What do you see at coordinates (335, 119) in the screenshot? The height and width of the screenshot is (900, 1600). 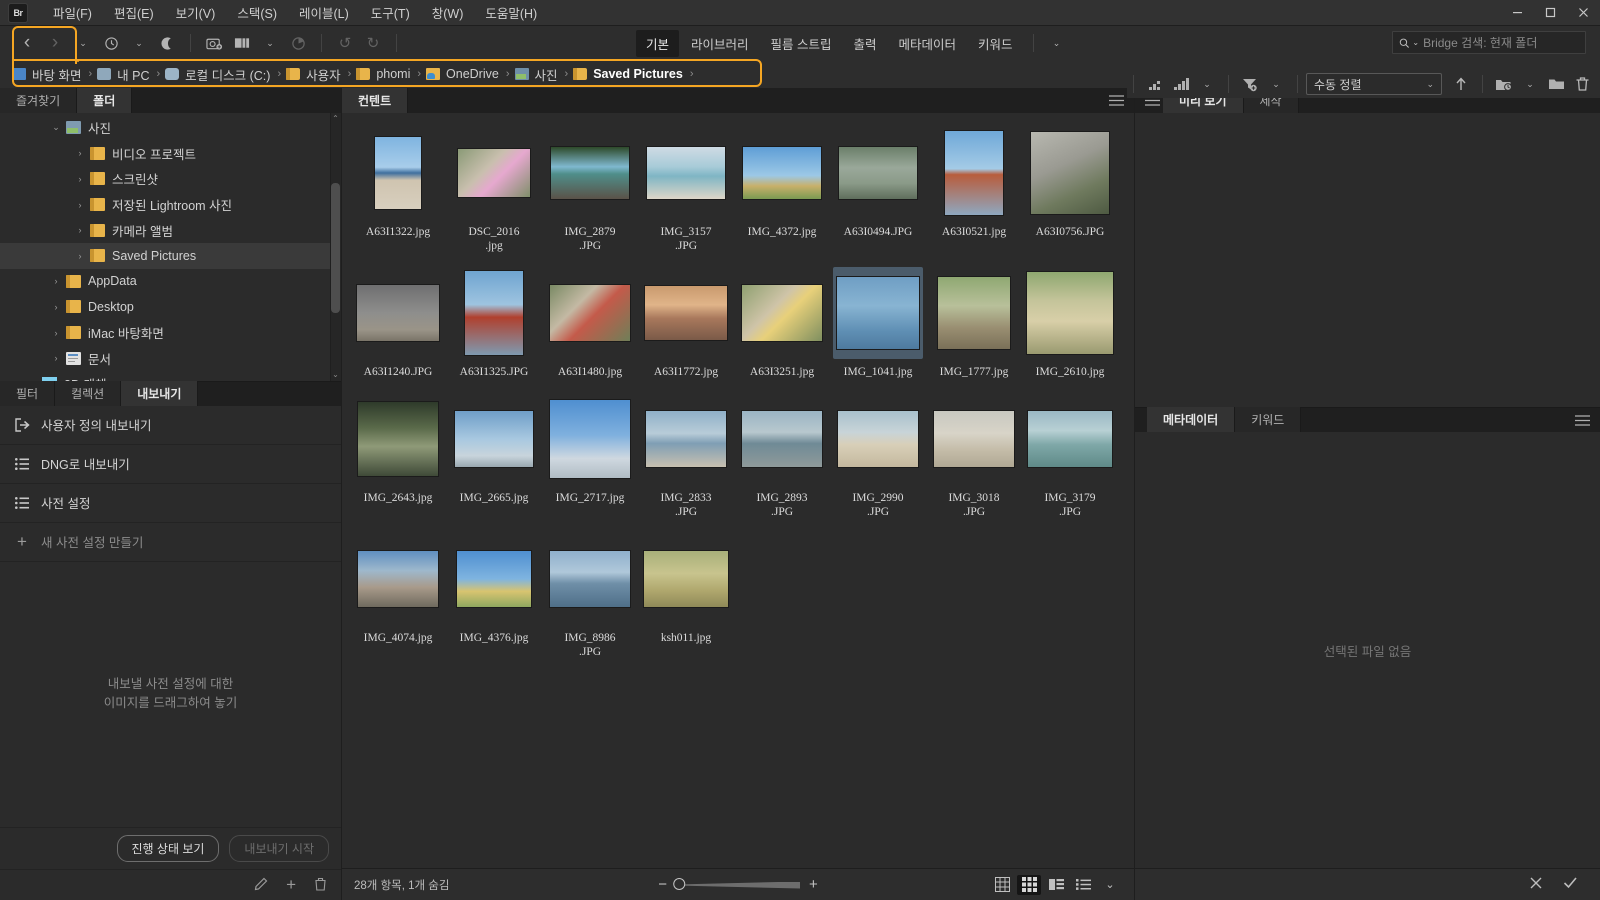 I see `scroll-up-icon: ⌃` at bounding box center [335, 119].